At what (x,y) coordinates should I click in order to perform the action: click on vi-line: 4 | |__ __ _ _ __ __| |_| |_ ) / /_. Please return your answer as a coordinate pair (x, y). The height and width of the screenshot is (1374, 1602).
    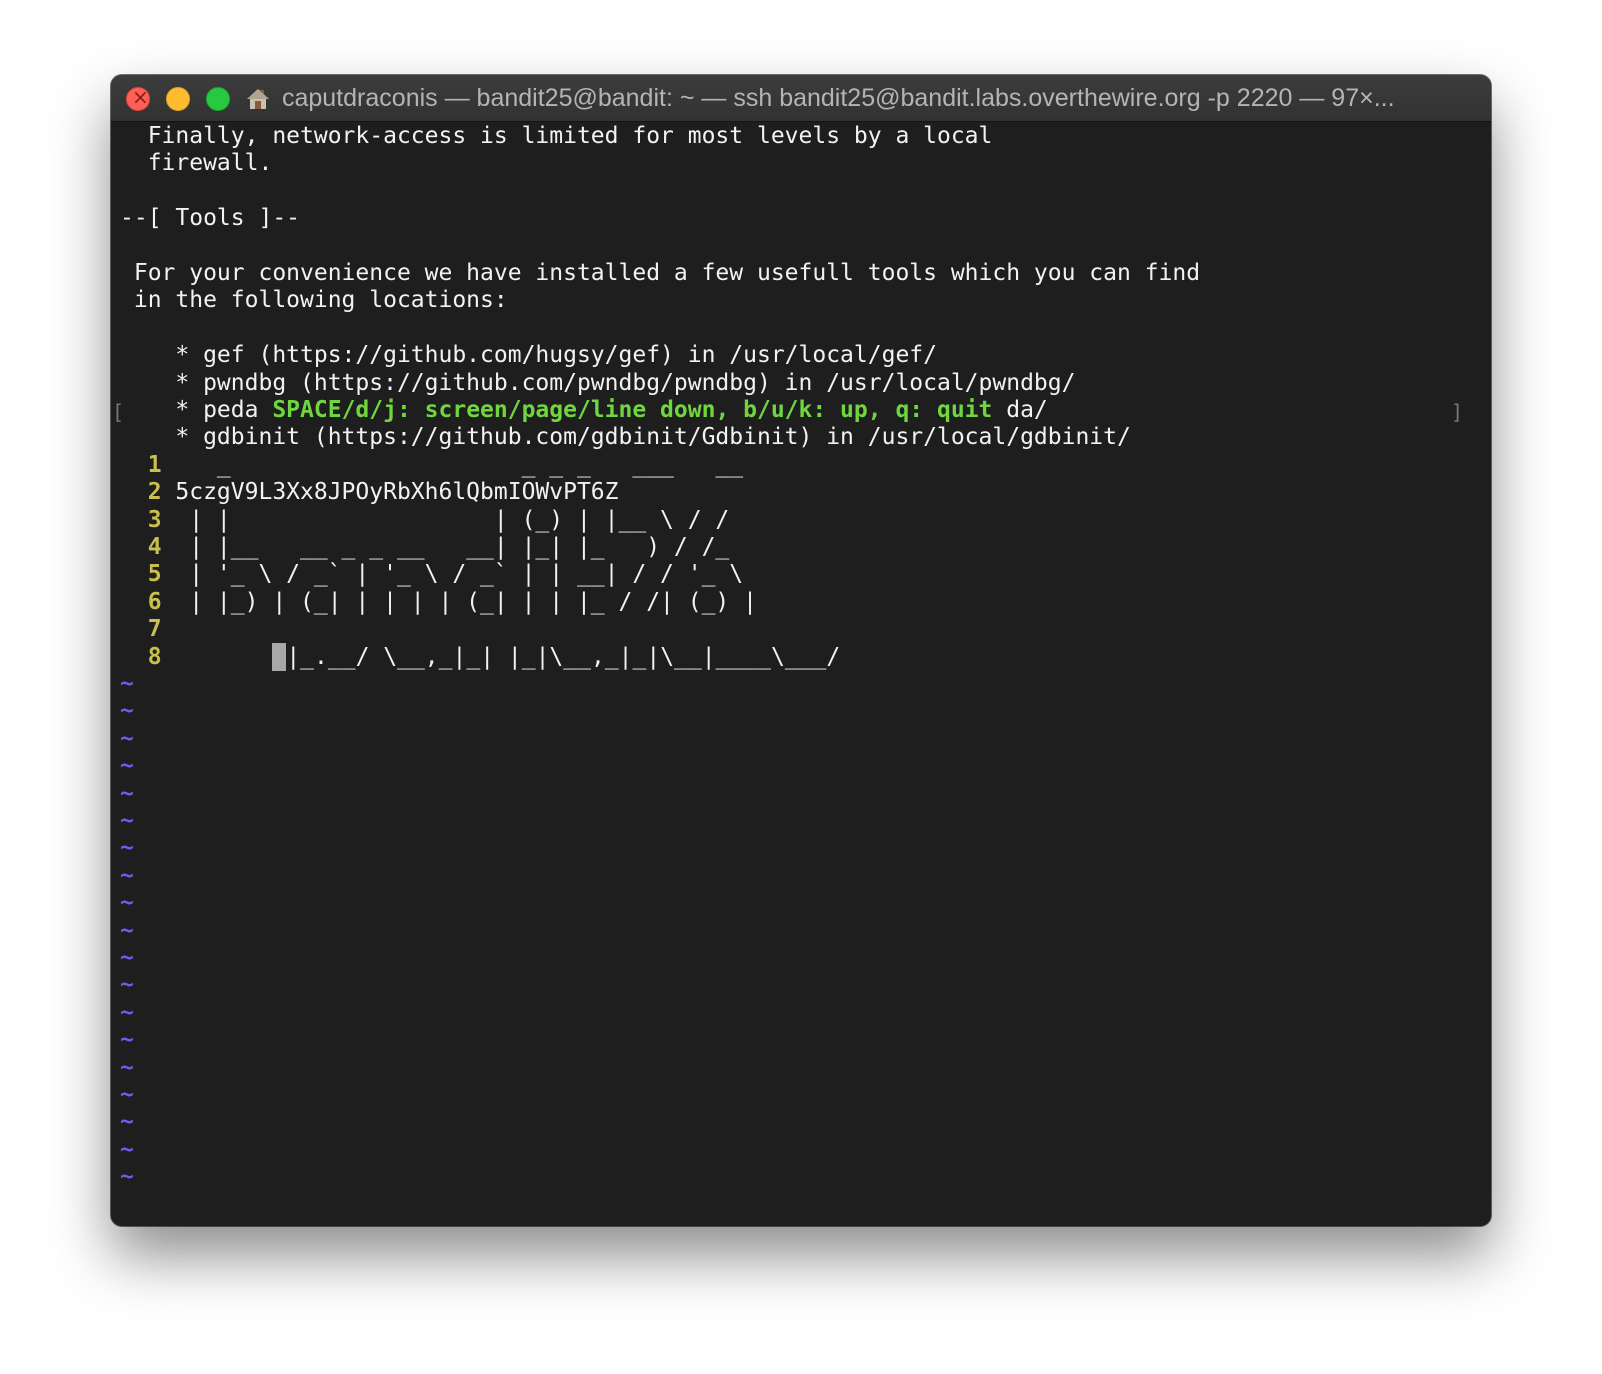
    Looking at the image, I should click on (425, 547).